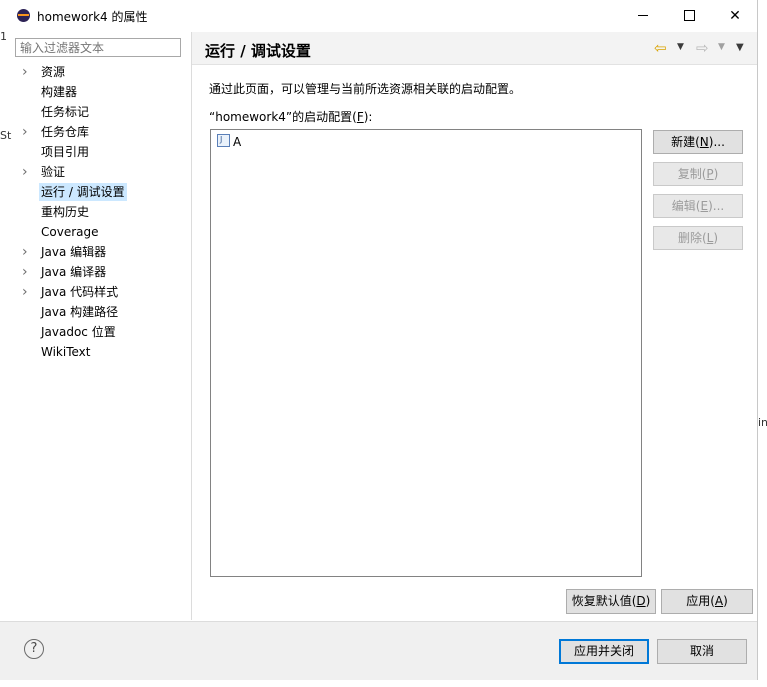 Image resolution: width=767 pixels, height=687 pixels. Describe the element at coordinates (99, 72) in the screenshot. I see `tree-item: › 资源` at that location.